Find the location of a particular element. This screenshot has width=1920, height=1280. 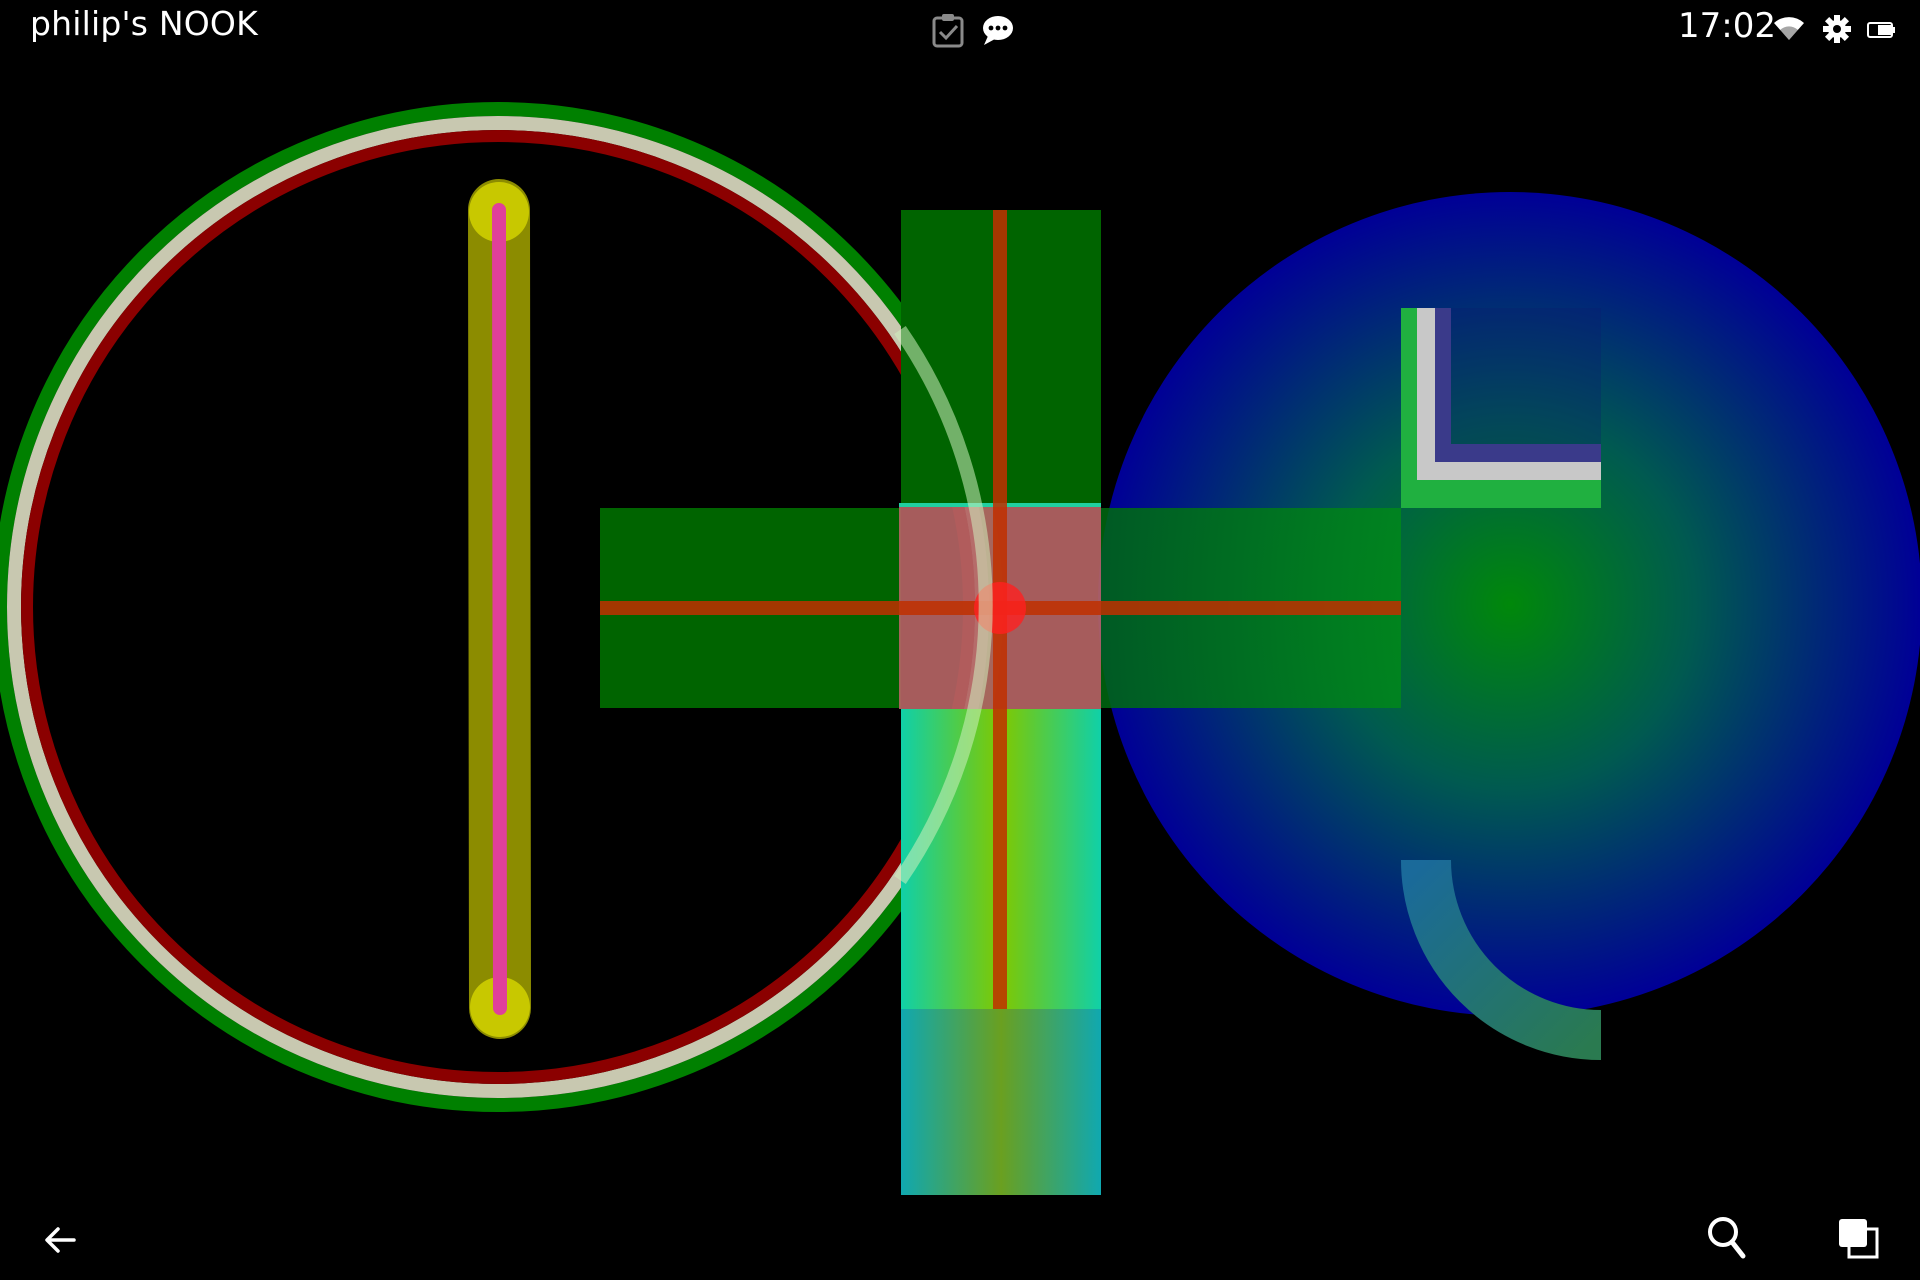

back-arrow-icon is located at coordinates (60, 1242).